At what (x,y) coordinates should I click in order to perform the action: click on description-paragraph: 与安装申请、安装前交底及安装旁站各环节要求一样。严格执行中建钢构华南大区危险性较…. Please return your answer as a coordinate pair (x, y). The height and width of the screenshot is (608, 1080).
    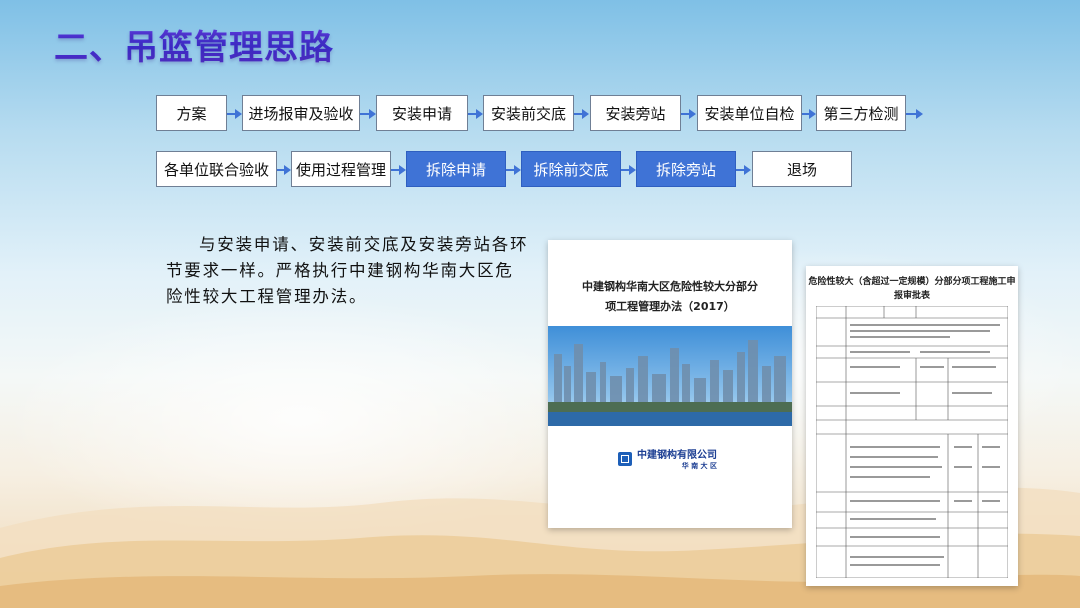
    Looking at the image, I should click on (347, 270).